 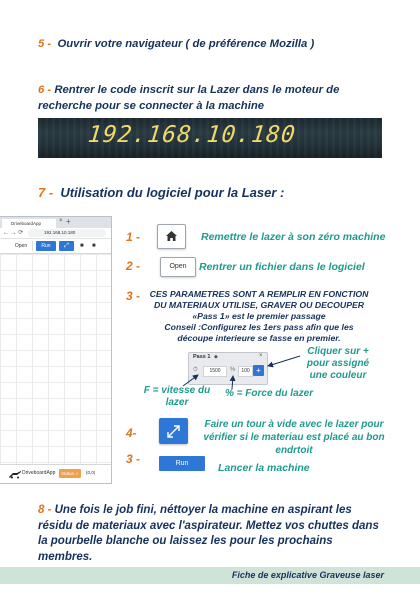 What do you see at coordinates (133, 459) in the screenshot?
I see `instruction-5-number: 3 -` at bounding box center [133, 459].